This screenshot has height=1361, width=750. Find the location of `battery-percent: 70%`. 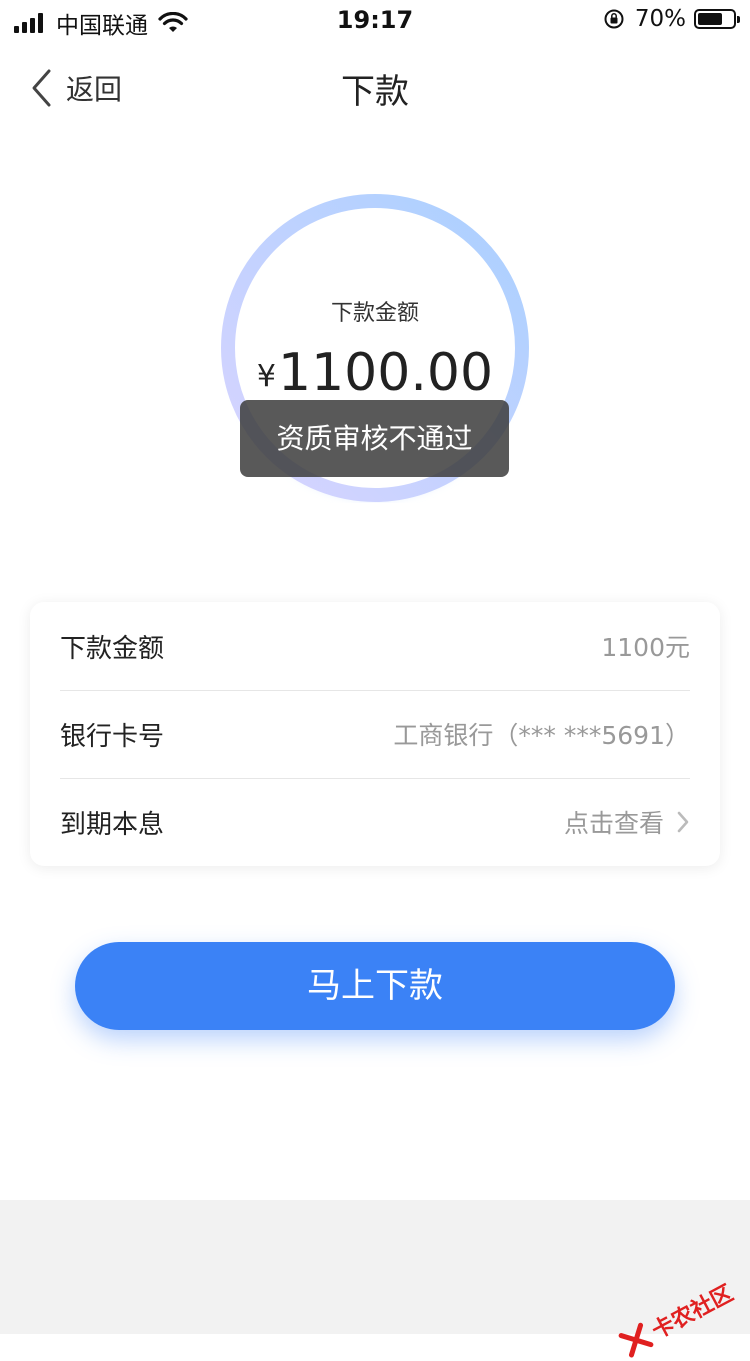

battery-percent: 70% is located at coordinates (660, 19).